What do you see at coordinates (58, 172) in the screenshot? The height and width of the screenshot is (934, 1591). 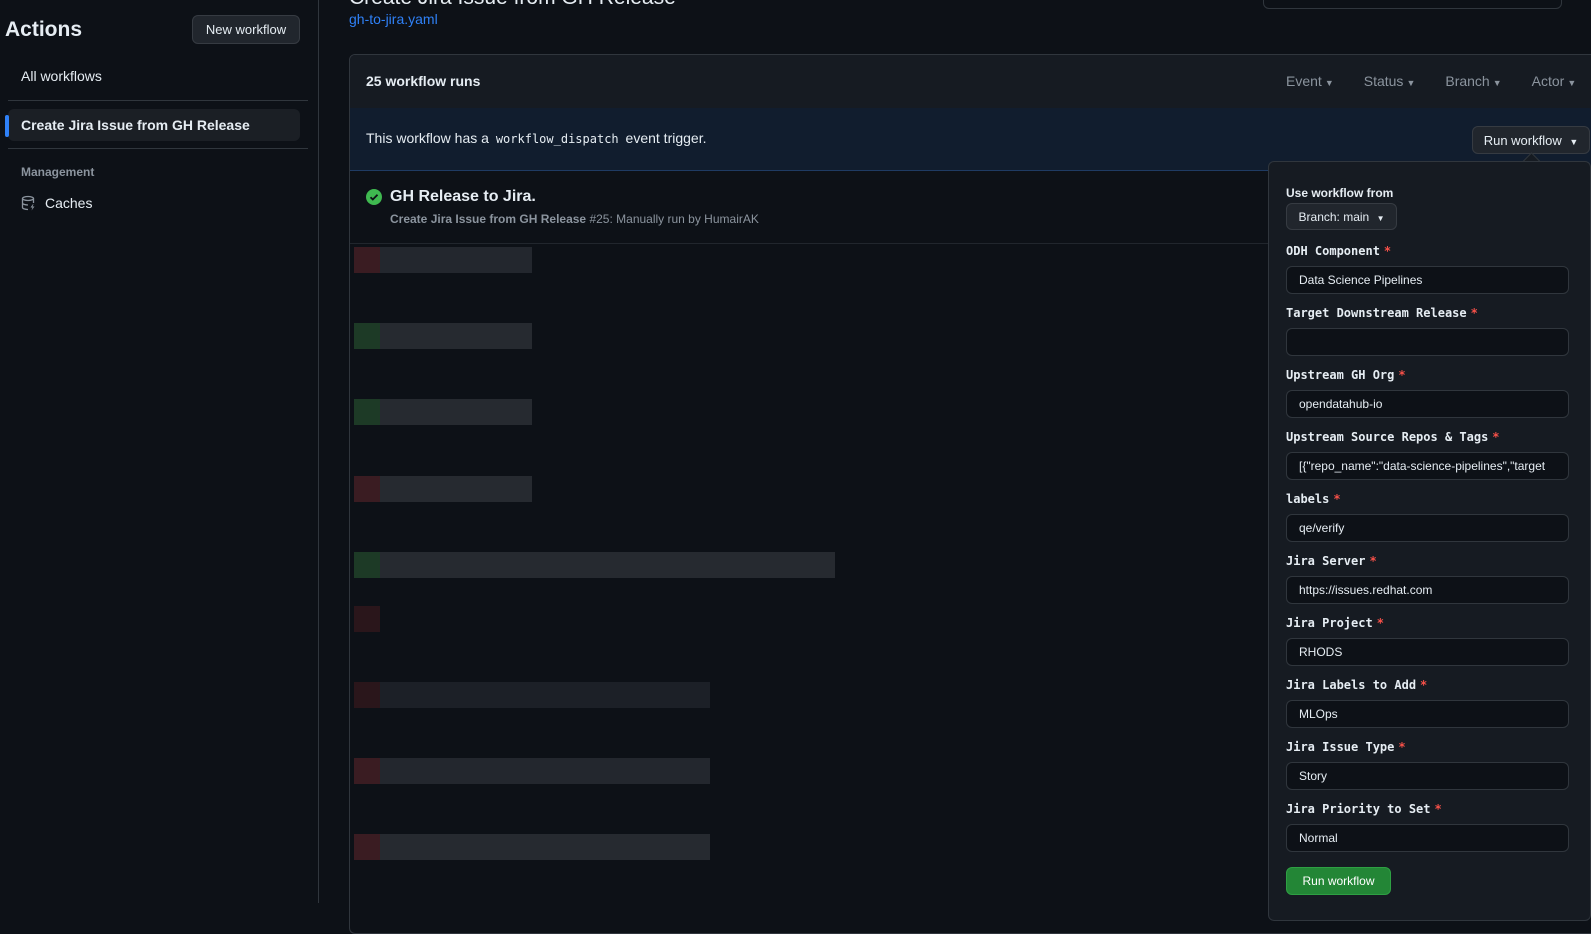 I see `management-heading: Management` at bounding box center [58, 172].